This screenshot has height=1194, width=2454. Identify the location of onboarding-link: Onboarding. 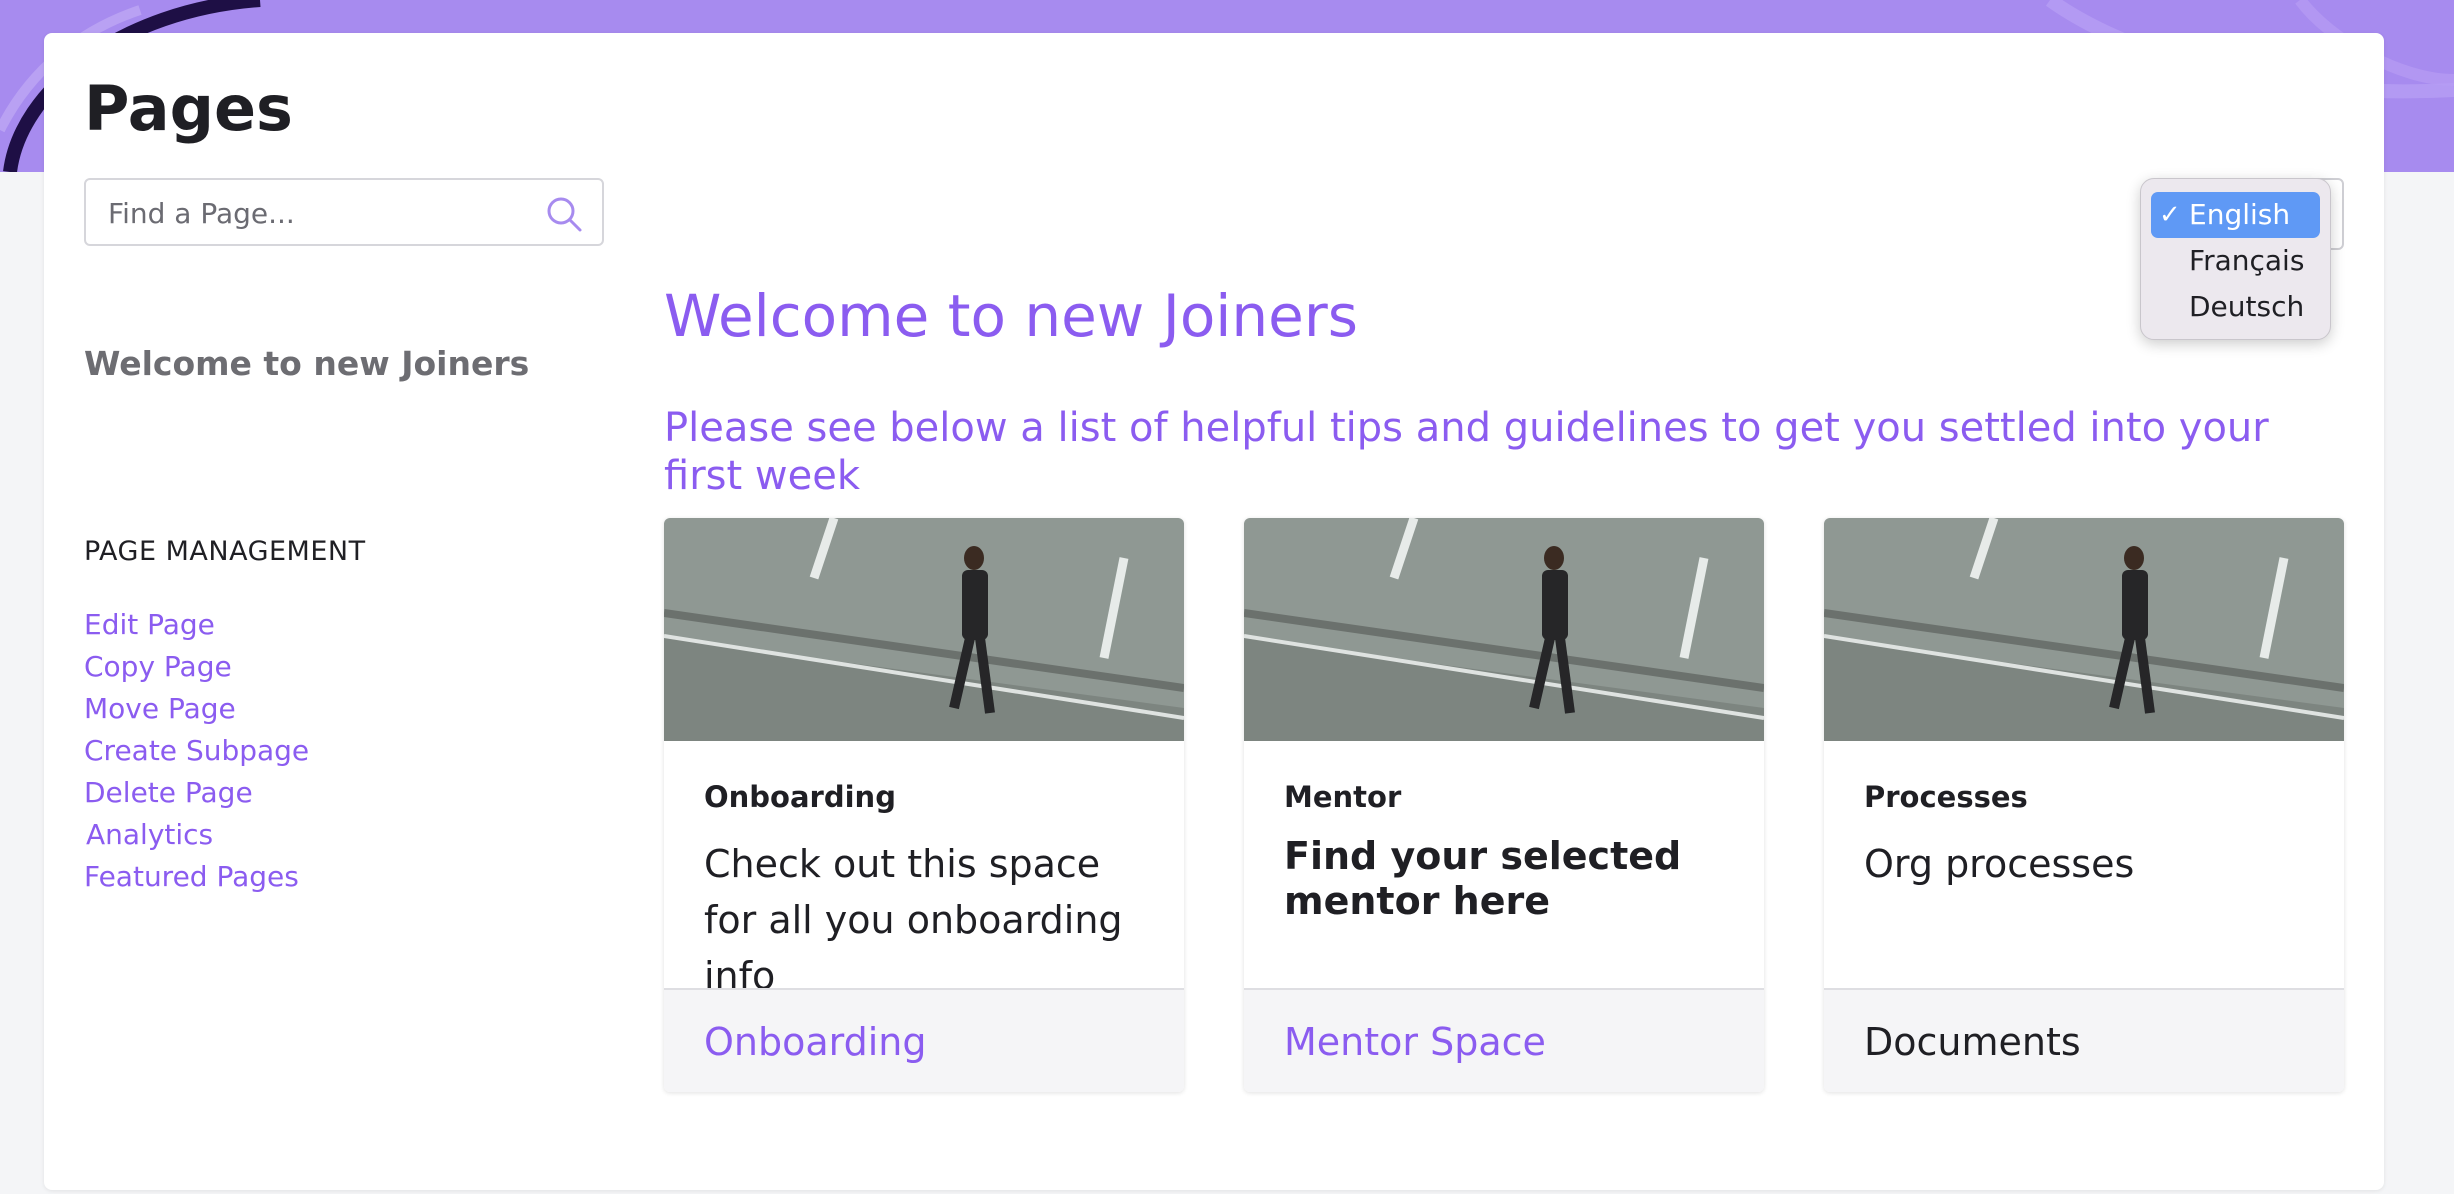
(815, 1042).